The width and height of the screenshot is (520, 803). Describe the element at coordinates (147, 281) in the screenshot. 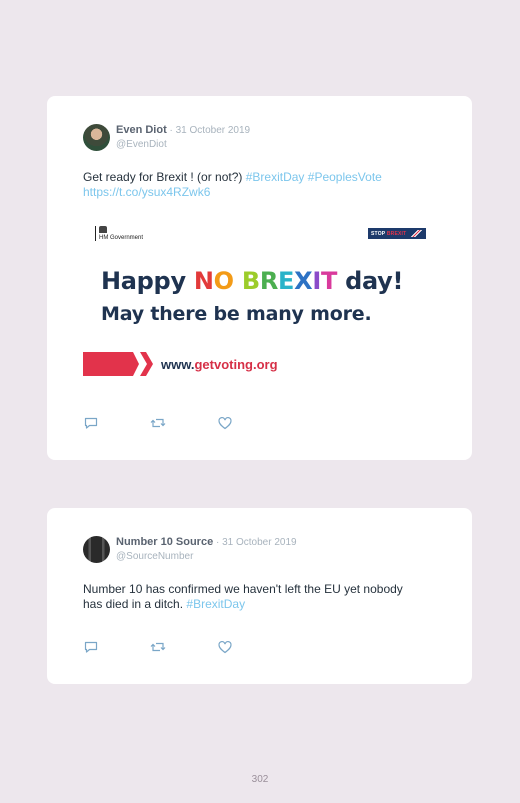

I see `headline-start: Happy` at that location.